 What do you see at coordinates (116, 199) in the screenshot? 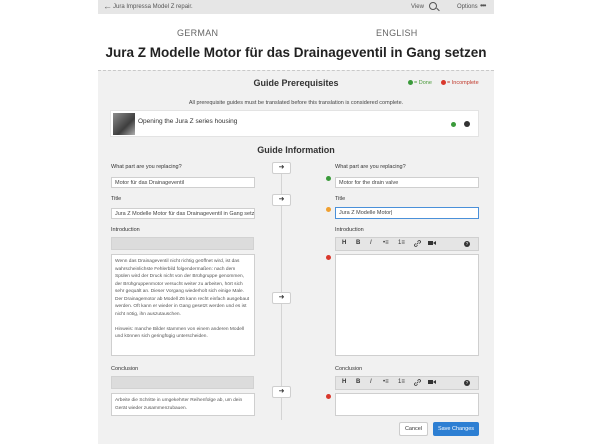
I see `title-label-left: Title` at bounding box center [116, 199].